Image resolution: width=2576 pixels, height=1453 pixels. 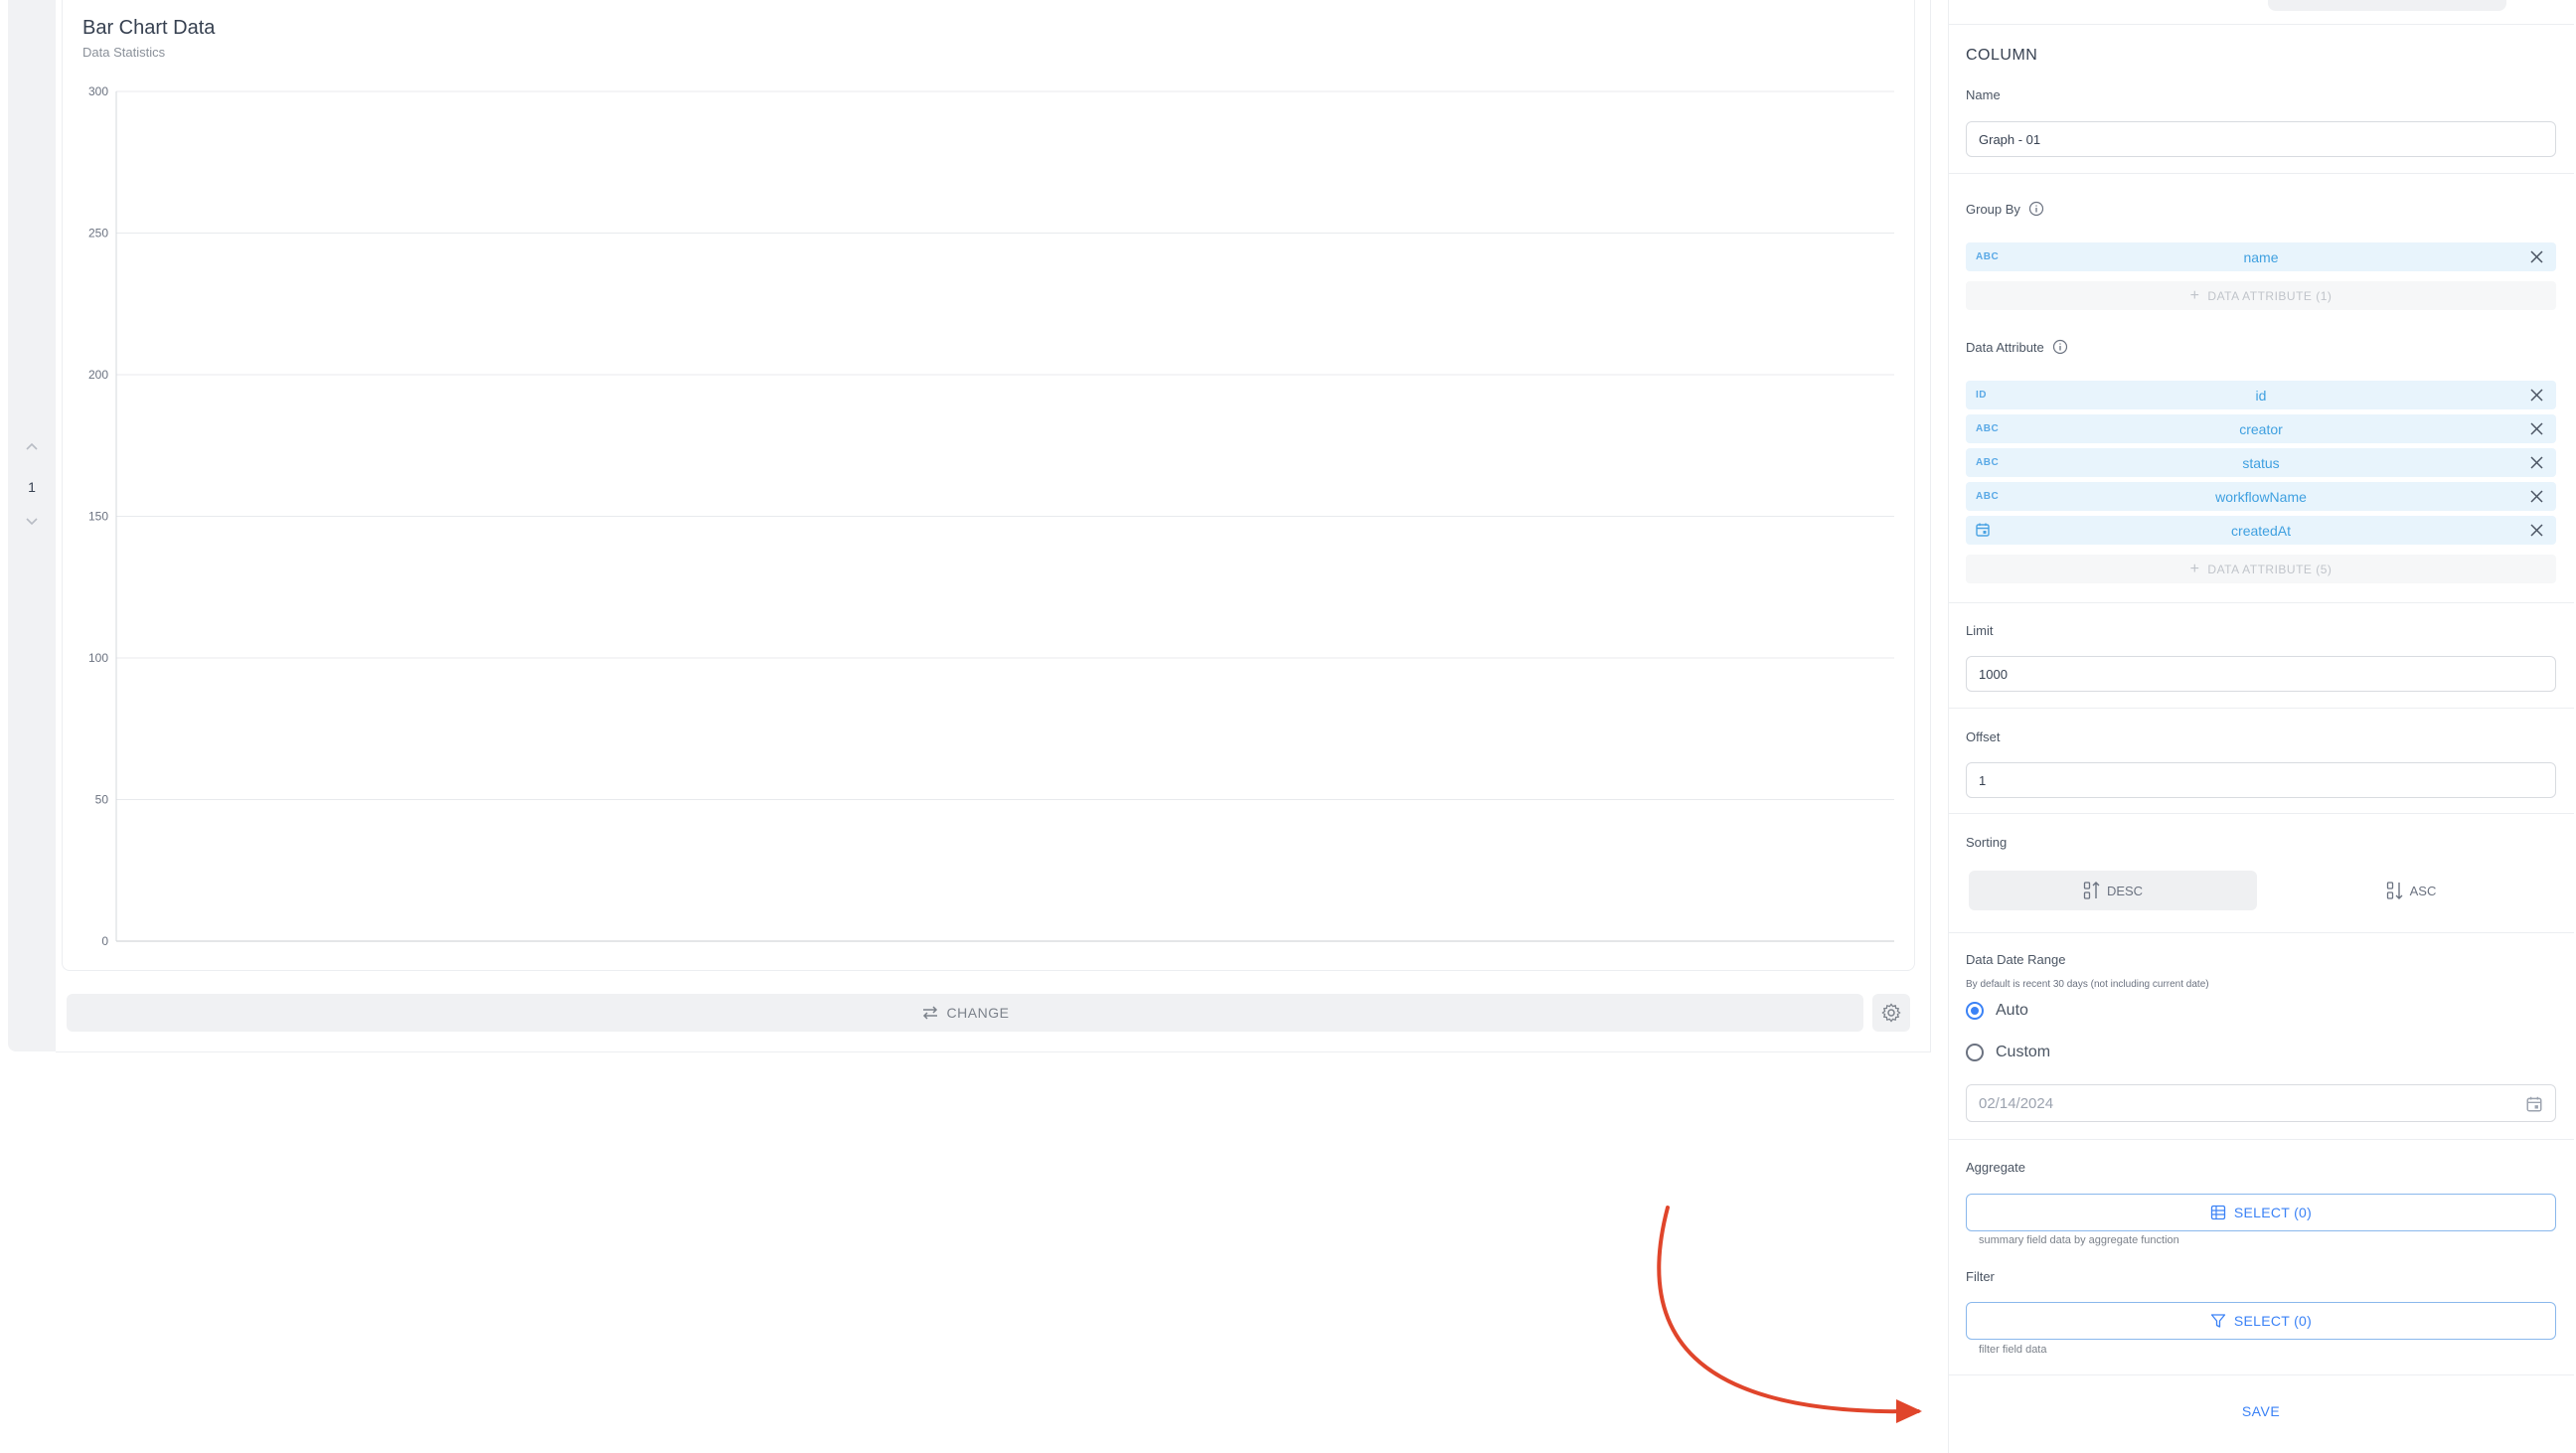 I want to click on chip-label: name, so click(x=2261, y=257).